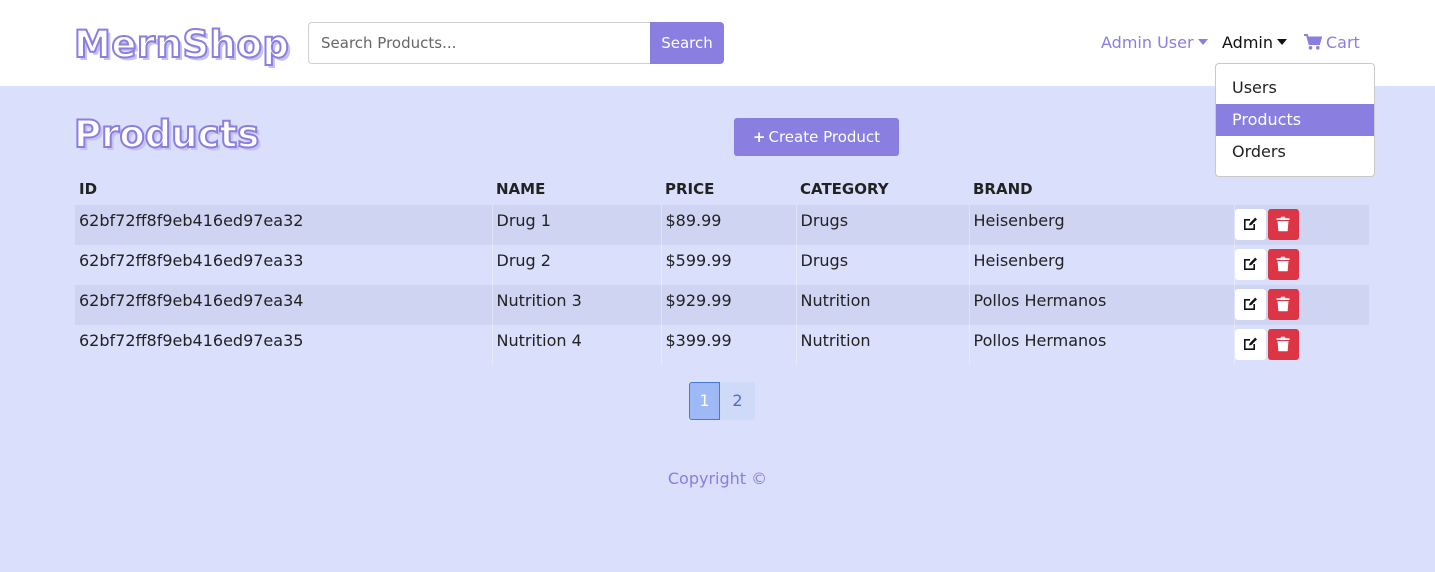 Image resolution: width=1435 pixels, height=572 pixels. I want to click on cart-link: Cart, so click(1332, 43).